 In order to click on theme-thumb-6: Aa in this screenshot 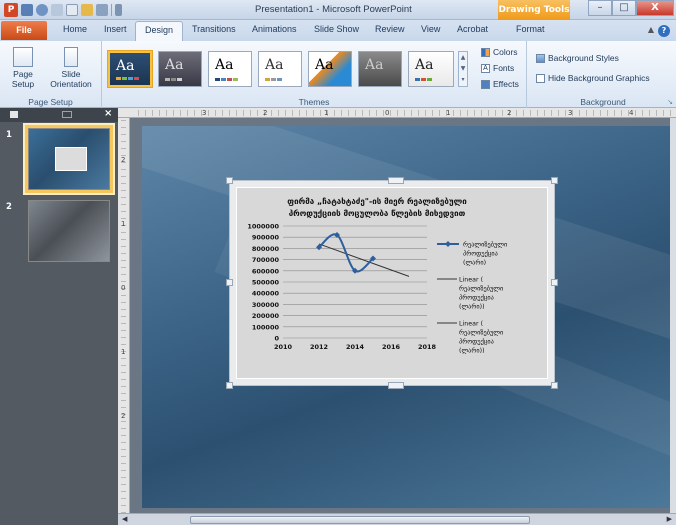, I will do `click(380, 69)`.